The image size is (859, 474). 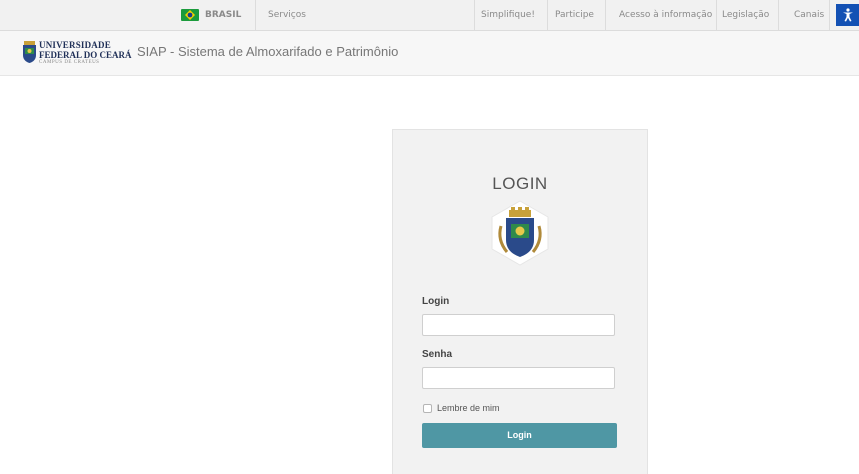 I want to click on login-button: Login, so click(x=519, y=435).